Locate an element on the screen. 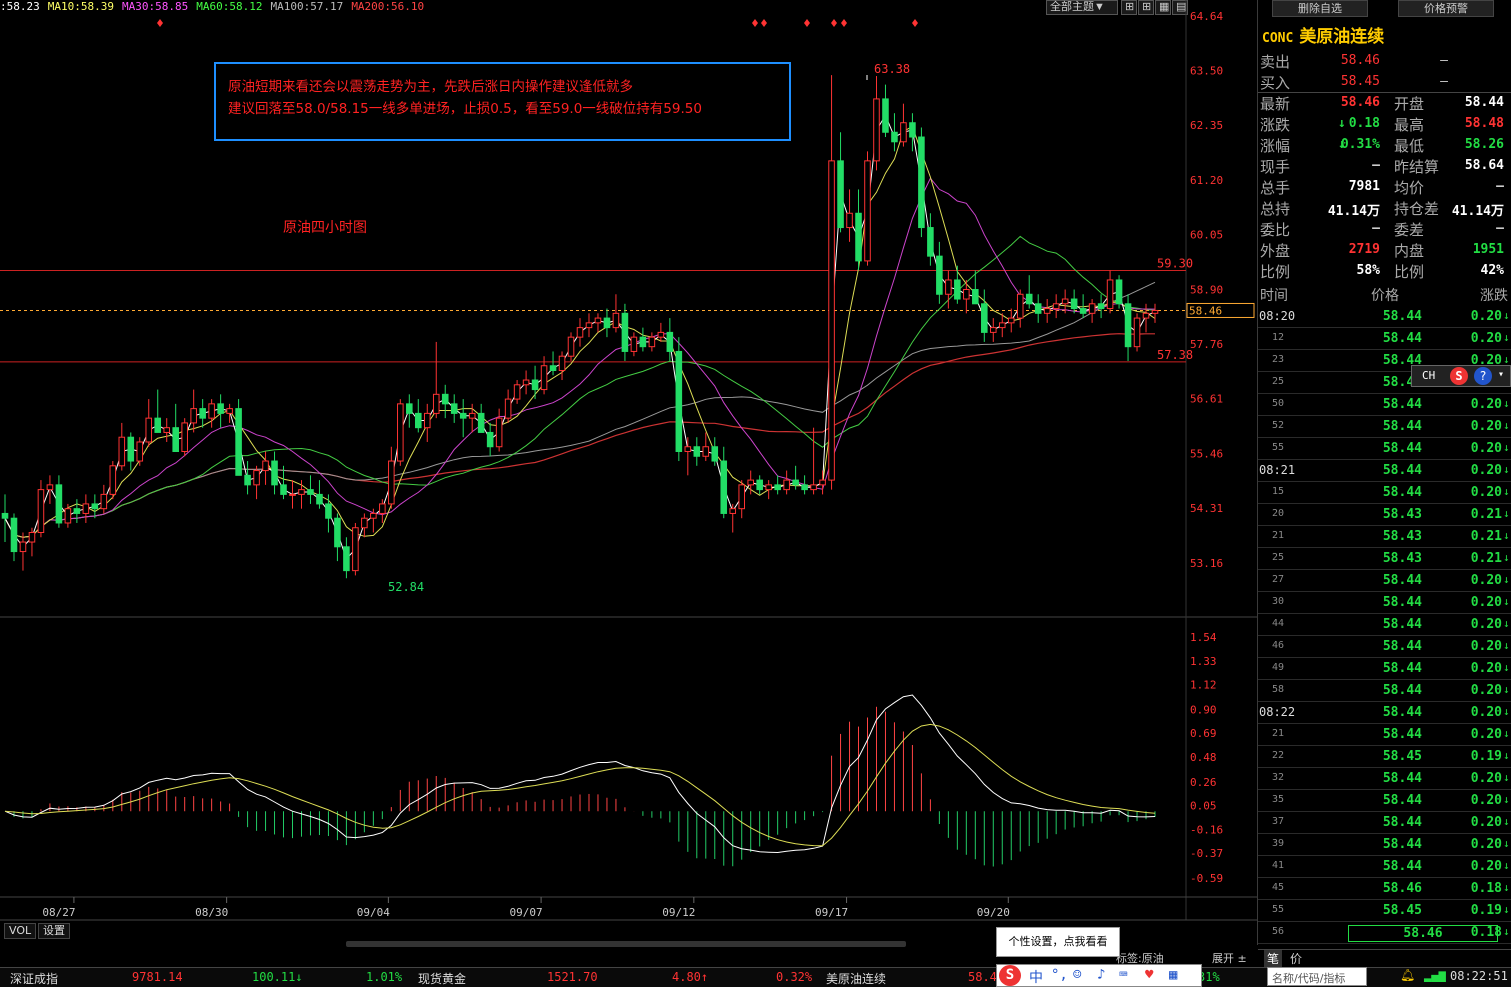 The height and width of the screenshot is (987, 1511). tab-price: 价 is located at coordinates (1296, 958).